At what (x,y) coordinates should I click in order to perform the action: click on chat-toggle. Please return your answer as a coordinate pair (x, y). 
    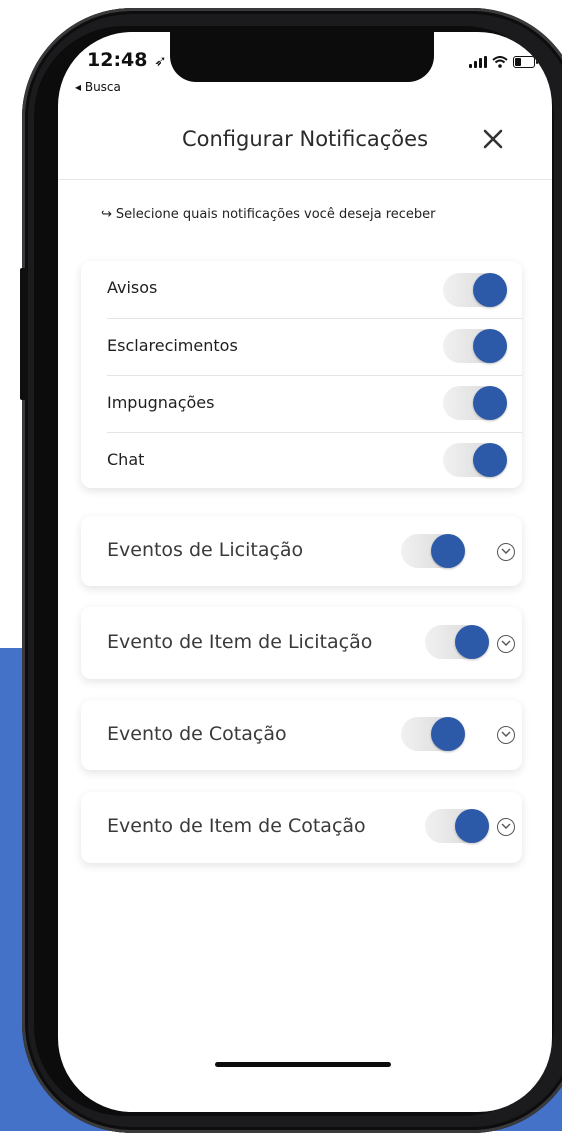
    Looking at the image, I should click on (475, 460).